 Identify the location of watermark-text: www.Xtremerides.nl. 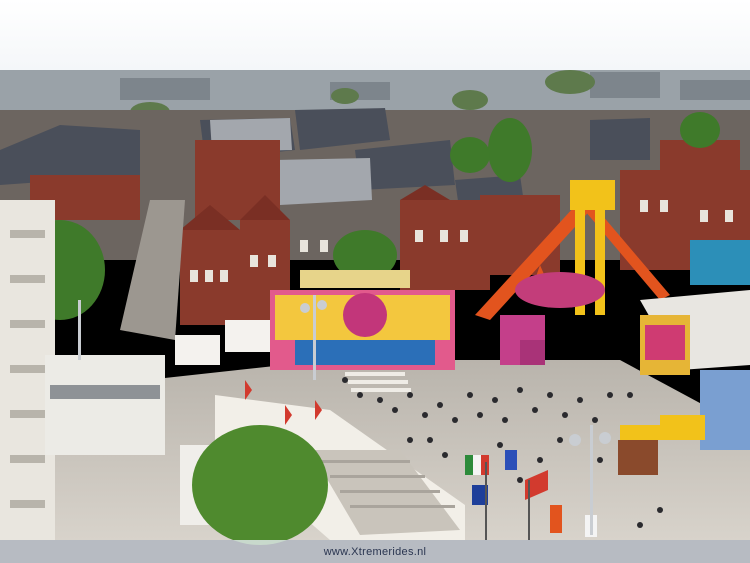
(375, 551).